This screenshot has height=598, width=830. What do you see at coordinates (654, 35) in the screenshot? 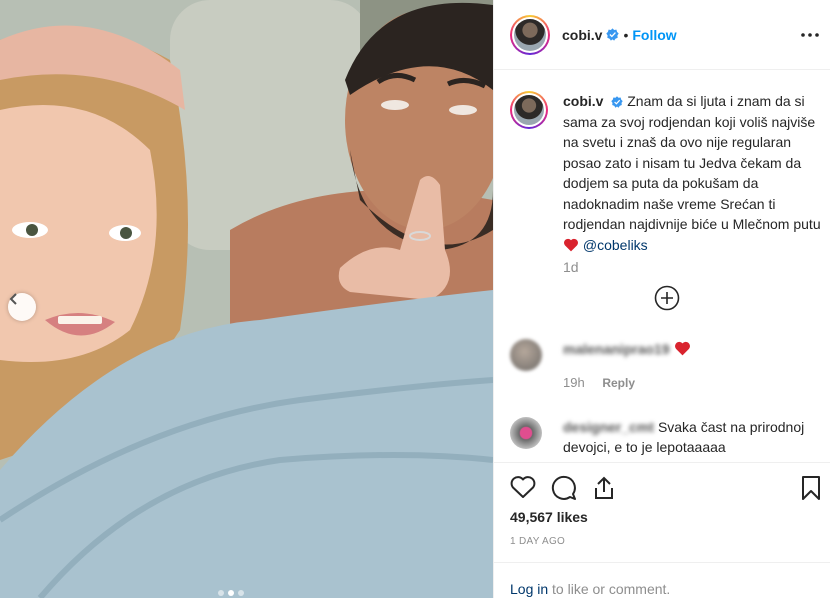
I see `follow-button: Follow` at bounding box center [654, 35].